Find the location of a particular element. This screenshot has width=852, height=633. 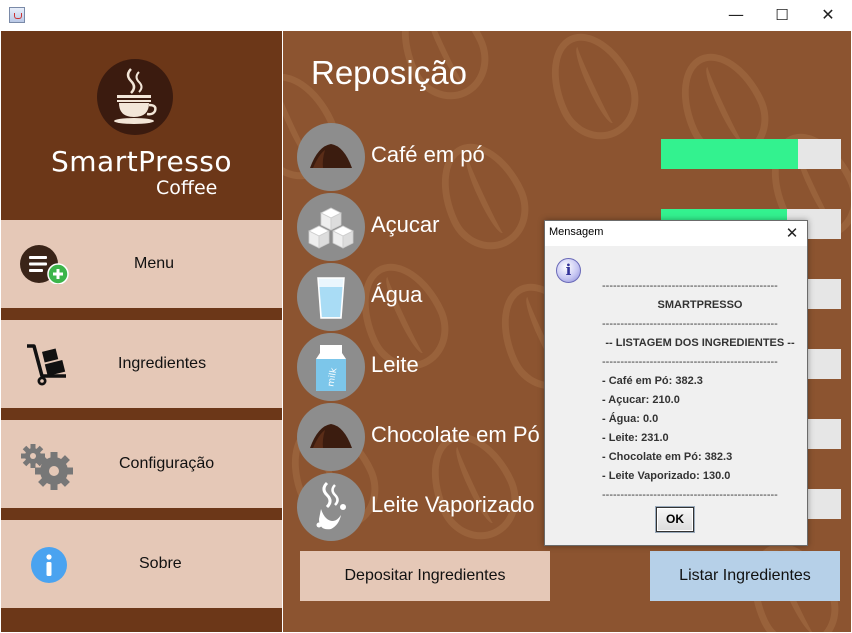

dialog-titlebar: Mensagem ✕ is located at coordinates (676, 233).